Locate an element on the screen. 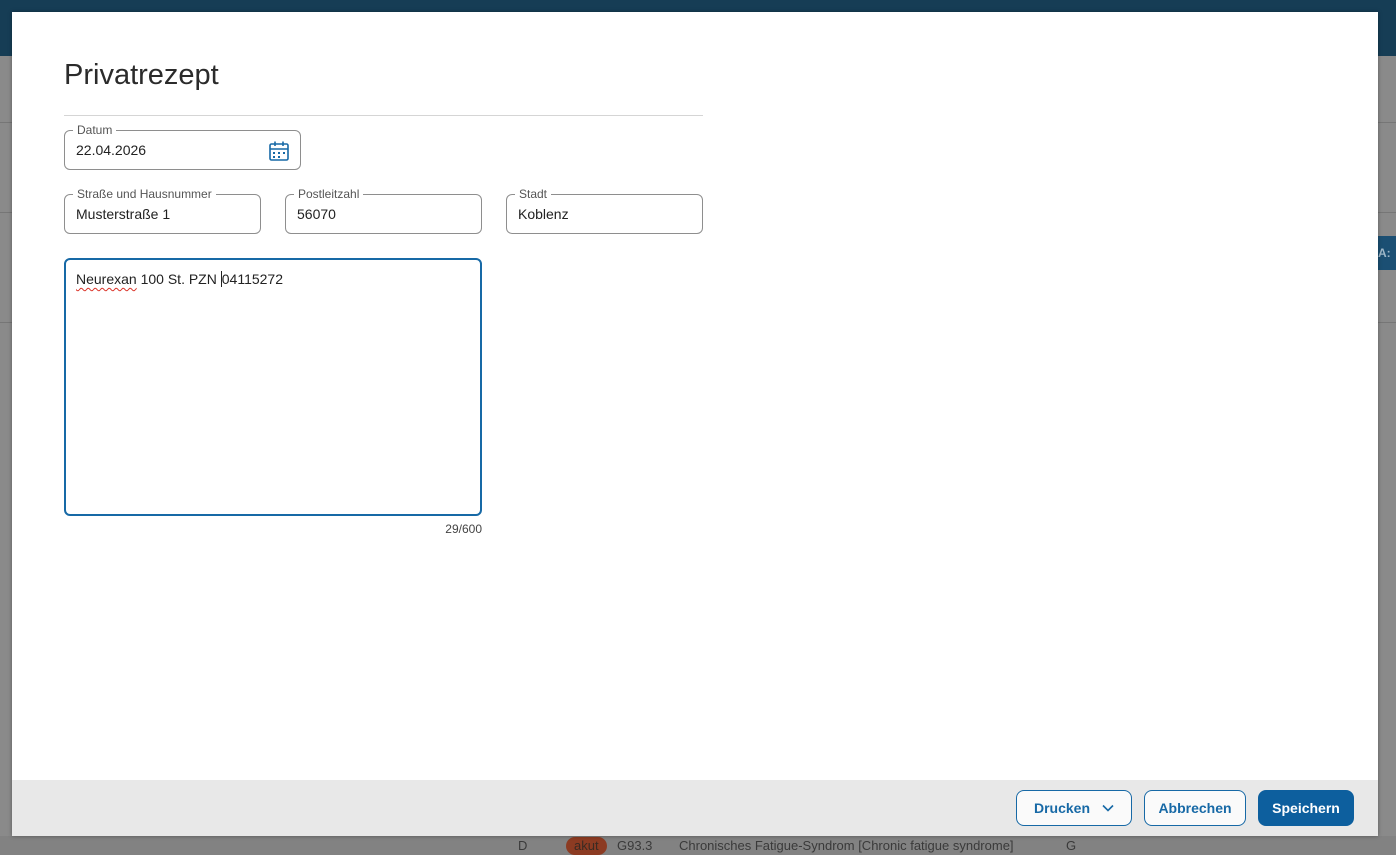 The height and width of the screenshot is (855, 1396). background-side-button-label: A: is located at coordinates (1384, 253).